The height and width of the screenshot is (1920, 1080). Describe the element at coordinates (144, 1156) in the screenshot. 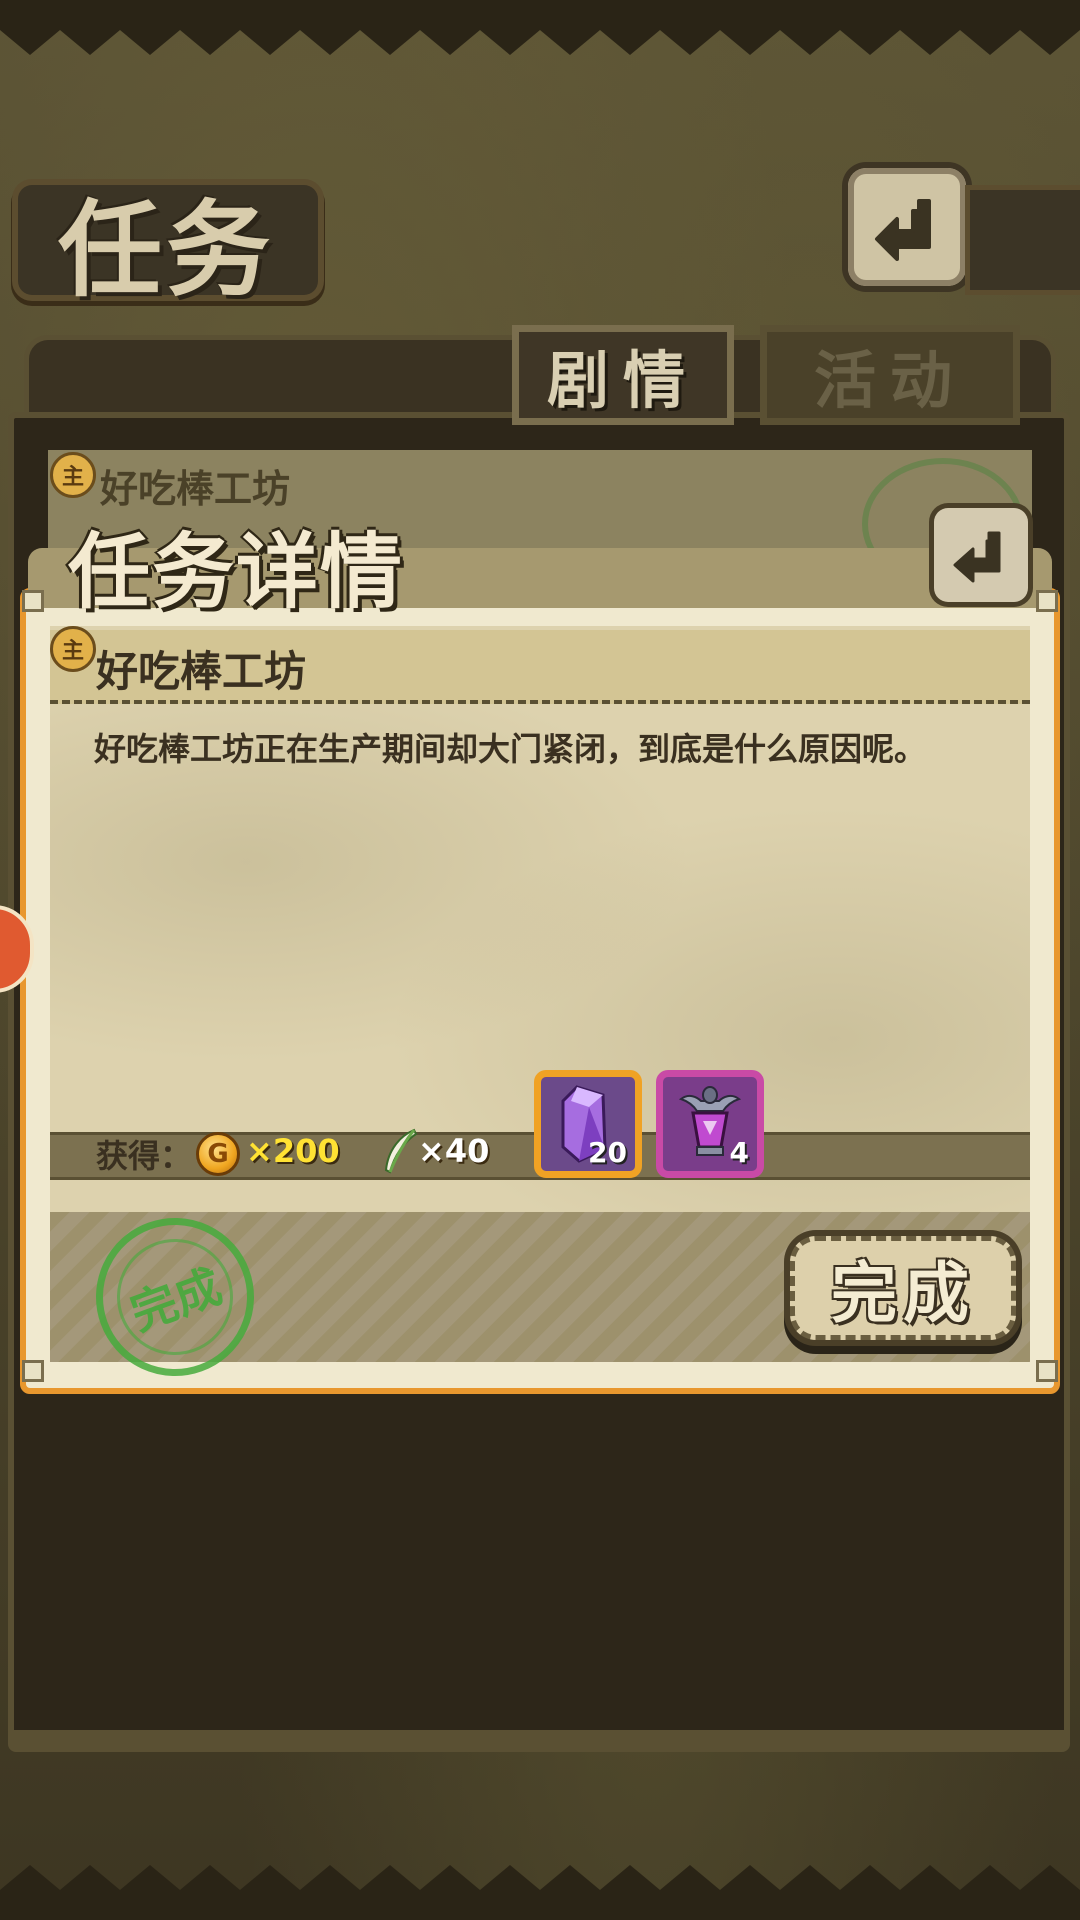

I see `reward-label: 获得：` at that location.